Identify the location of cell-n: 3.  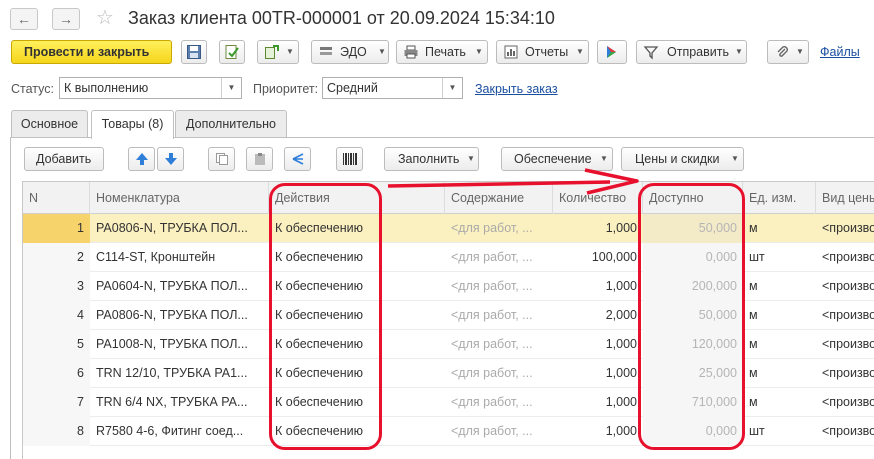
(56, 286).